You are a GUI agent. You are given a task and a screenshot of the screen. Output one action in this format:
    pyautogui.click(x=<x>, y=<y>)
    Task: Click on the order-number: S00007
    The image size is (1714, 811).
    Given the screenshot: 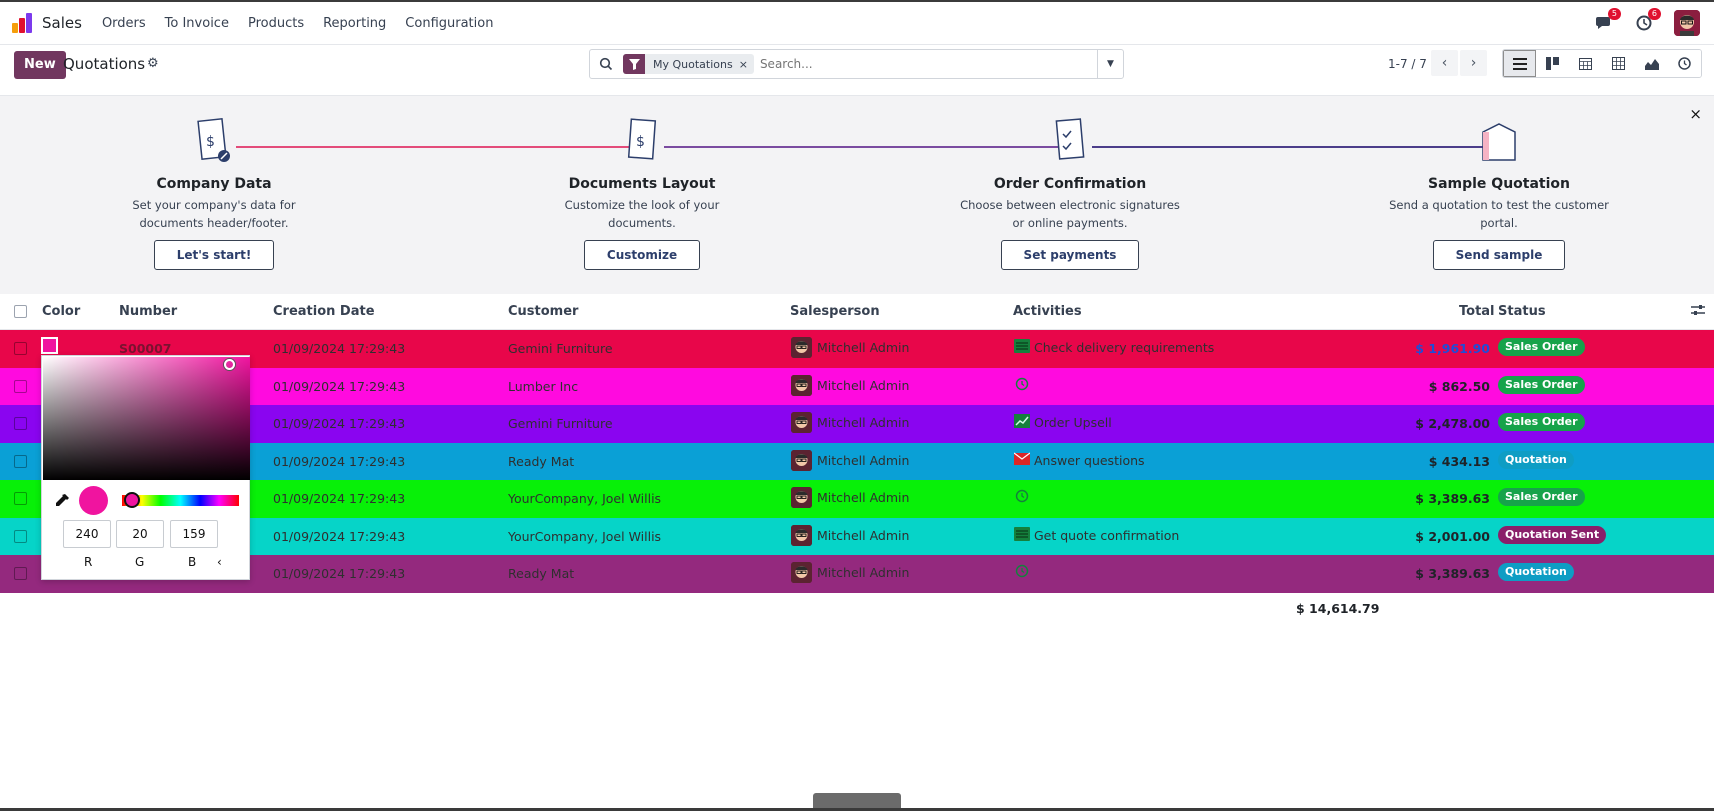 What is the action you would take?
    pyautogui.click(x=145, y=348)
    